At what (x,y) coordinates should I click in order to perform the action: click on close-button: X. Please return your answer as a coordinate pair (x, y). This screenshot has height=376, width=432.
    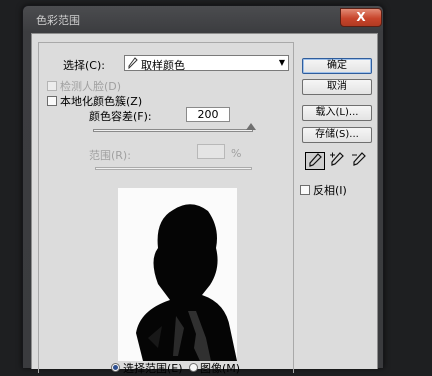
    Looking at the image, I should click on (361, 17).